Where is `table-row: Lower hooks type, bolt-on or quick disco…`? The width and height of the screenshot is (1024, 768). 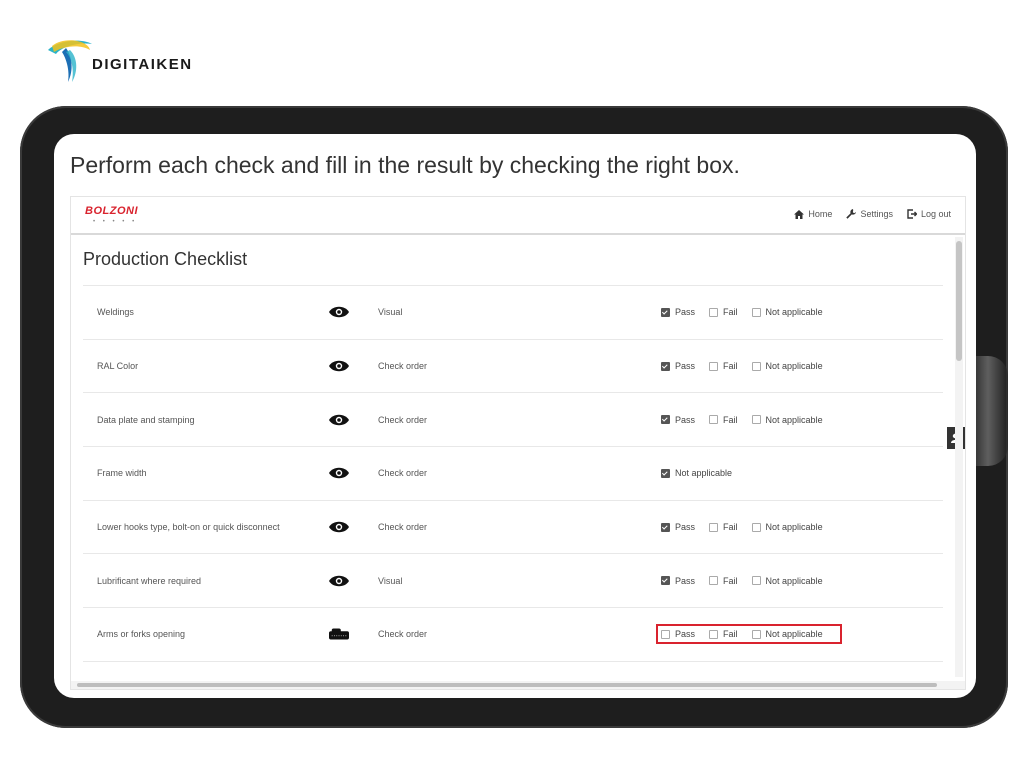 table-row: Lower hooks type, bolt-on or quick disco… is located at coordinates (513, 528).